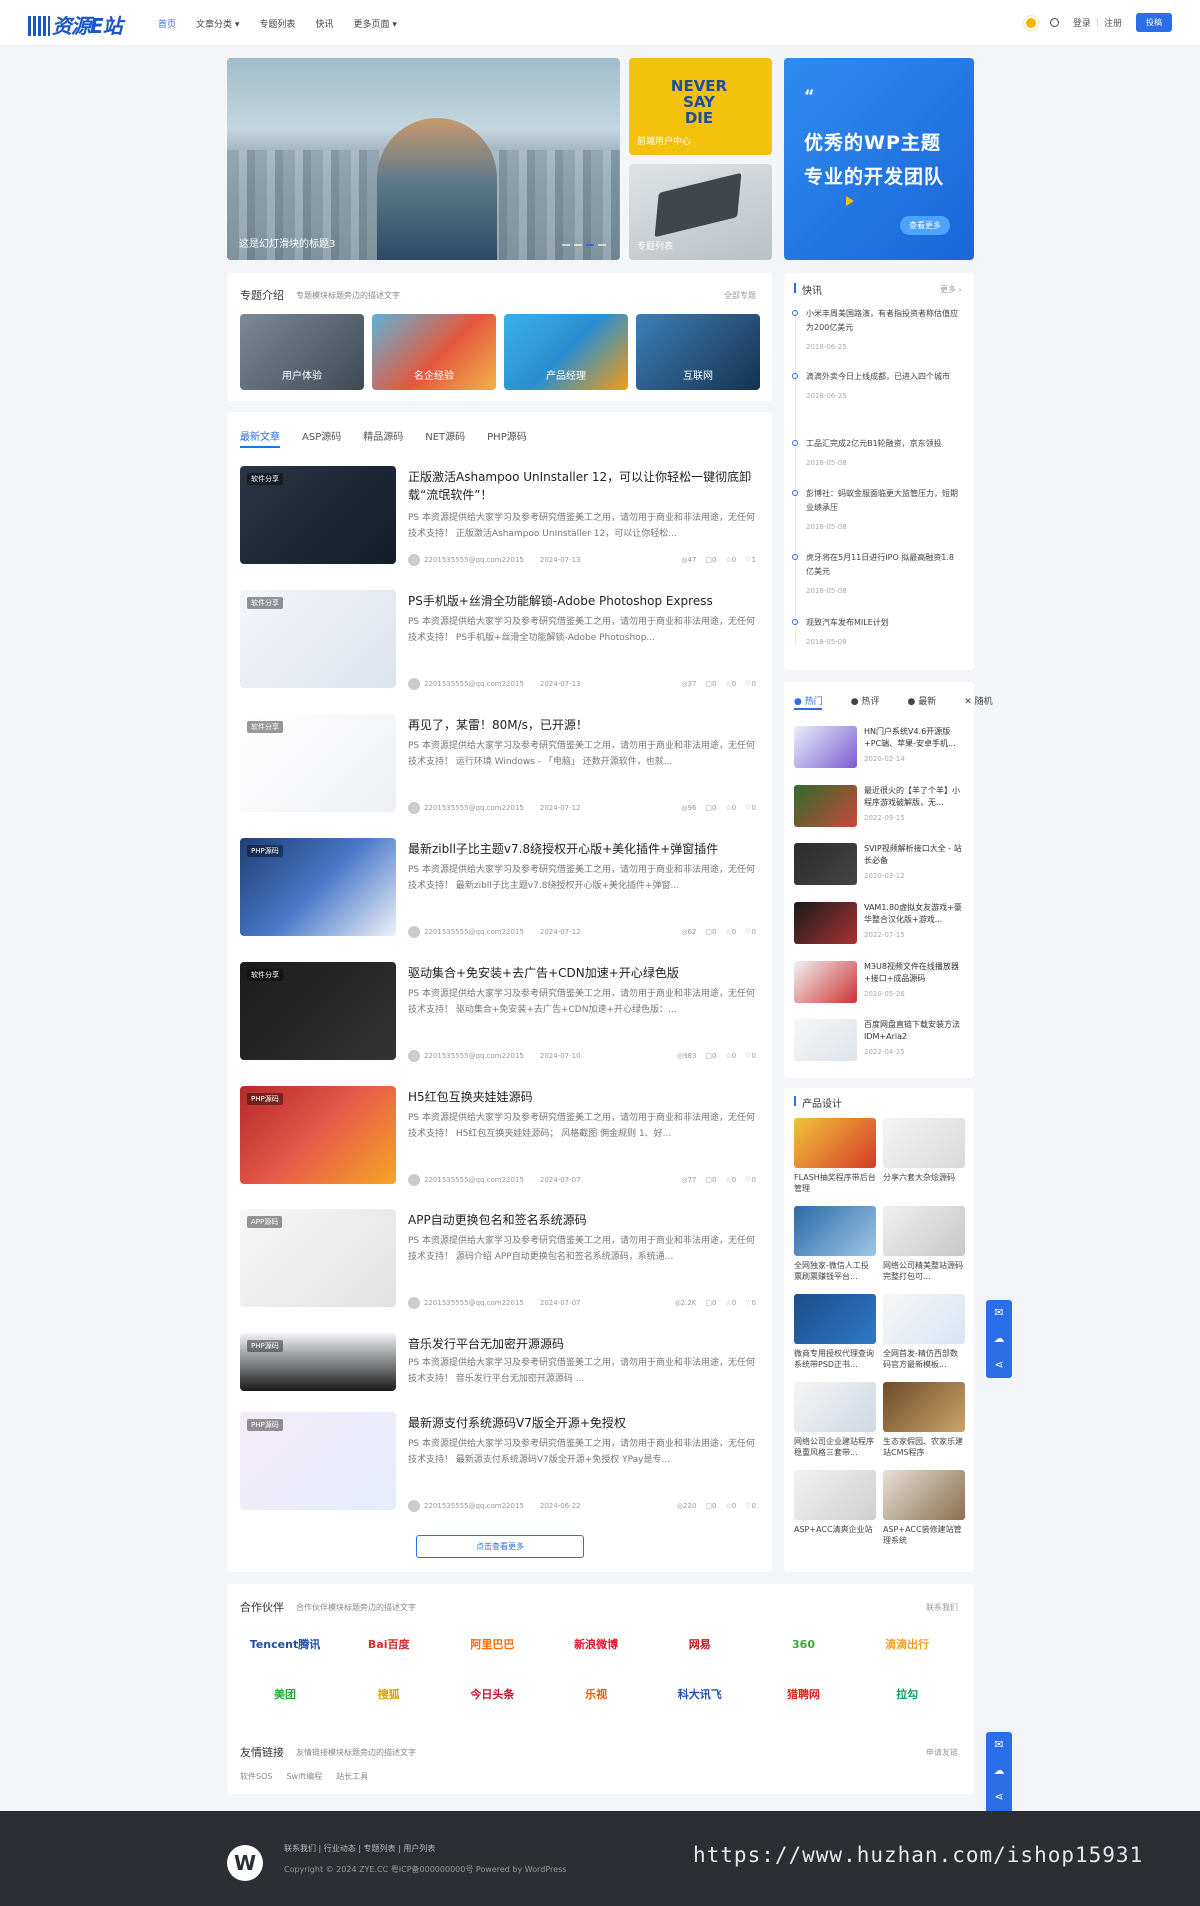 Image resolution: width=1200 pixels, height=1906 pixels. Describe the element at coordinates (582, 1097) in the screenshot. I see `post-title: H5红包互换夹娃娃源码` at that location.